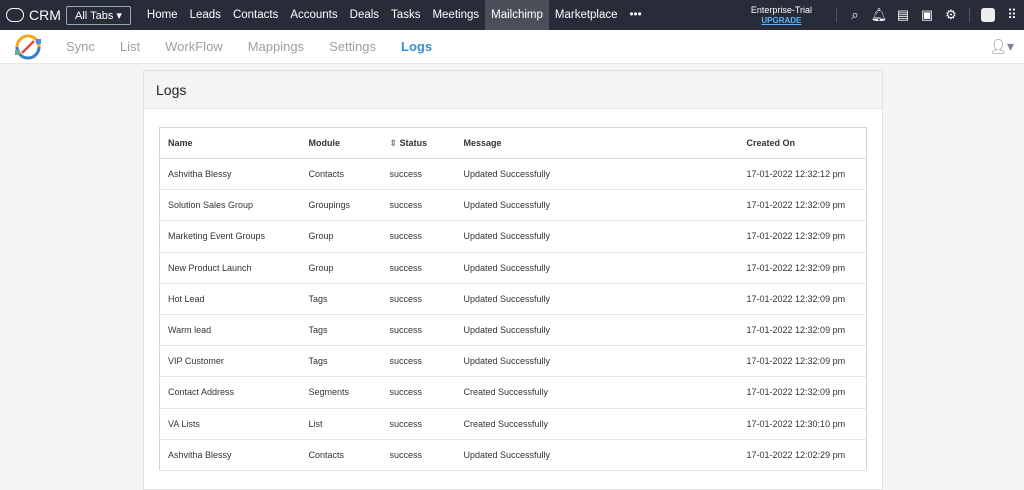 The height and width of the screenshot is (490, 1024). Describe the element at coordinates (802, 174) in the screenshot. I see `cell-created-on: 17-01-2022 12:32:12 pm` at that location.